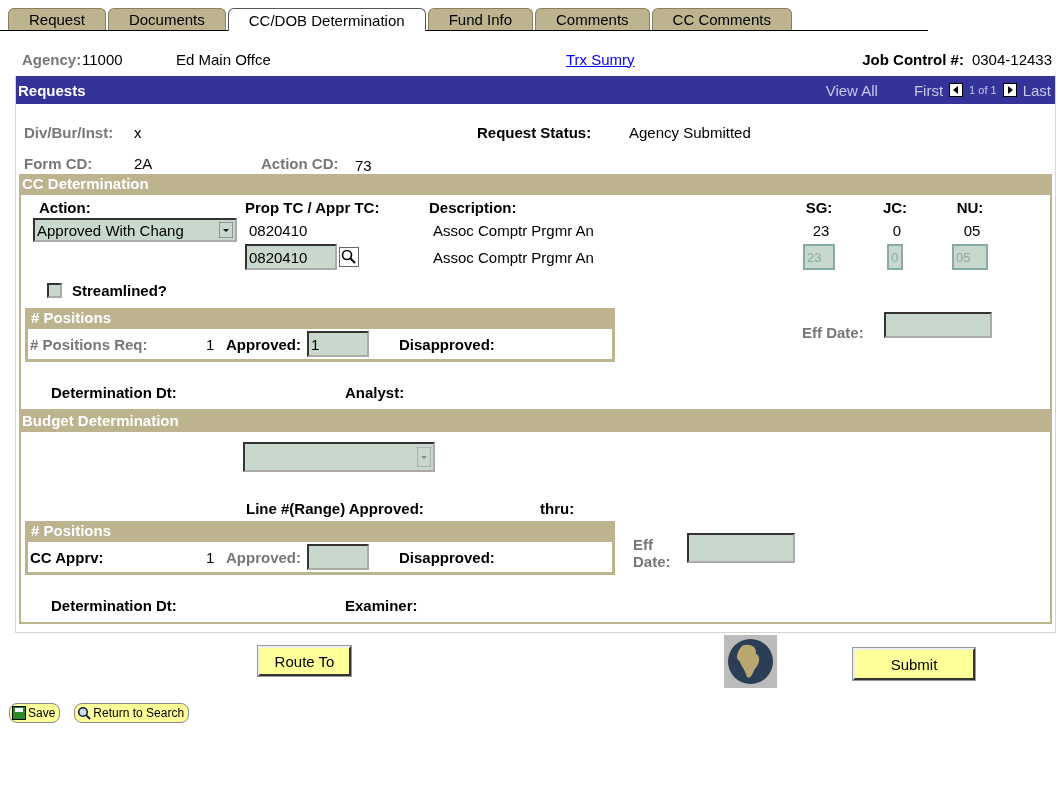 The width and height of the screenshot is (1062, 805). I want to click on column-header: JC:, so click(895, 207).